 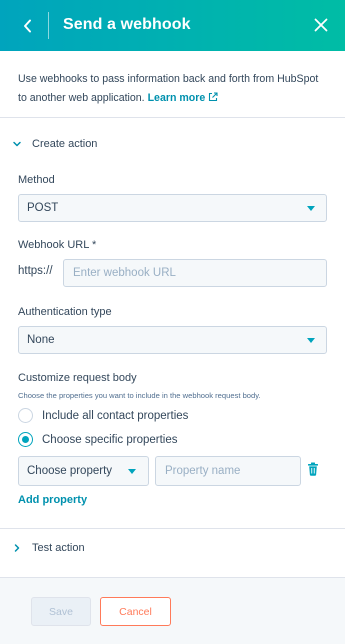 I want to click on radio-label: Choose specific properties, so click(x=110, y=439).